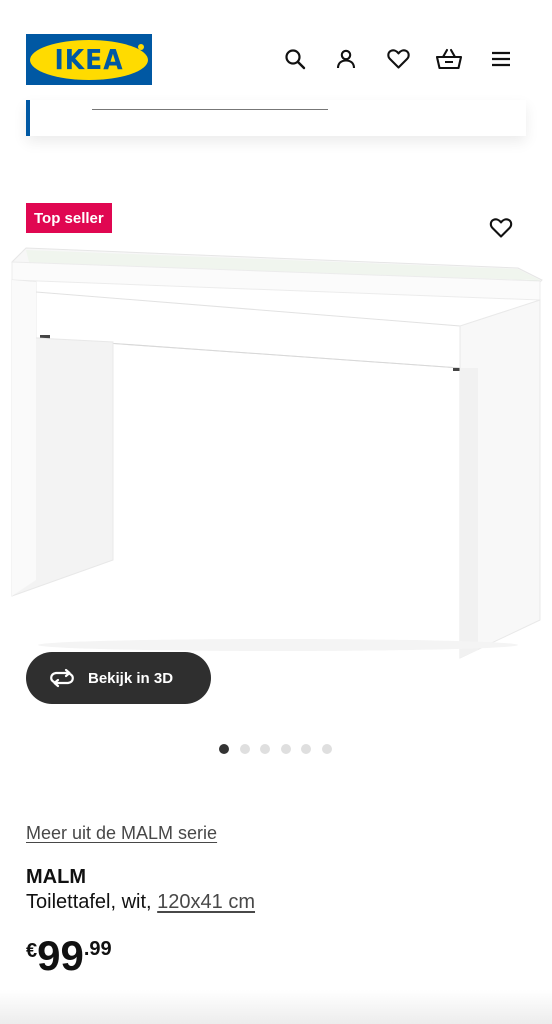 The image size is (552, 1024). I want to click on user-icon, so click(346, 59).